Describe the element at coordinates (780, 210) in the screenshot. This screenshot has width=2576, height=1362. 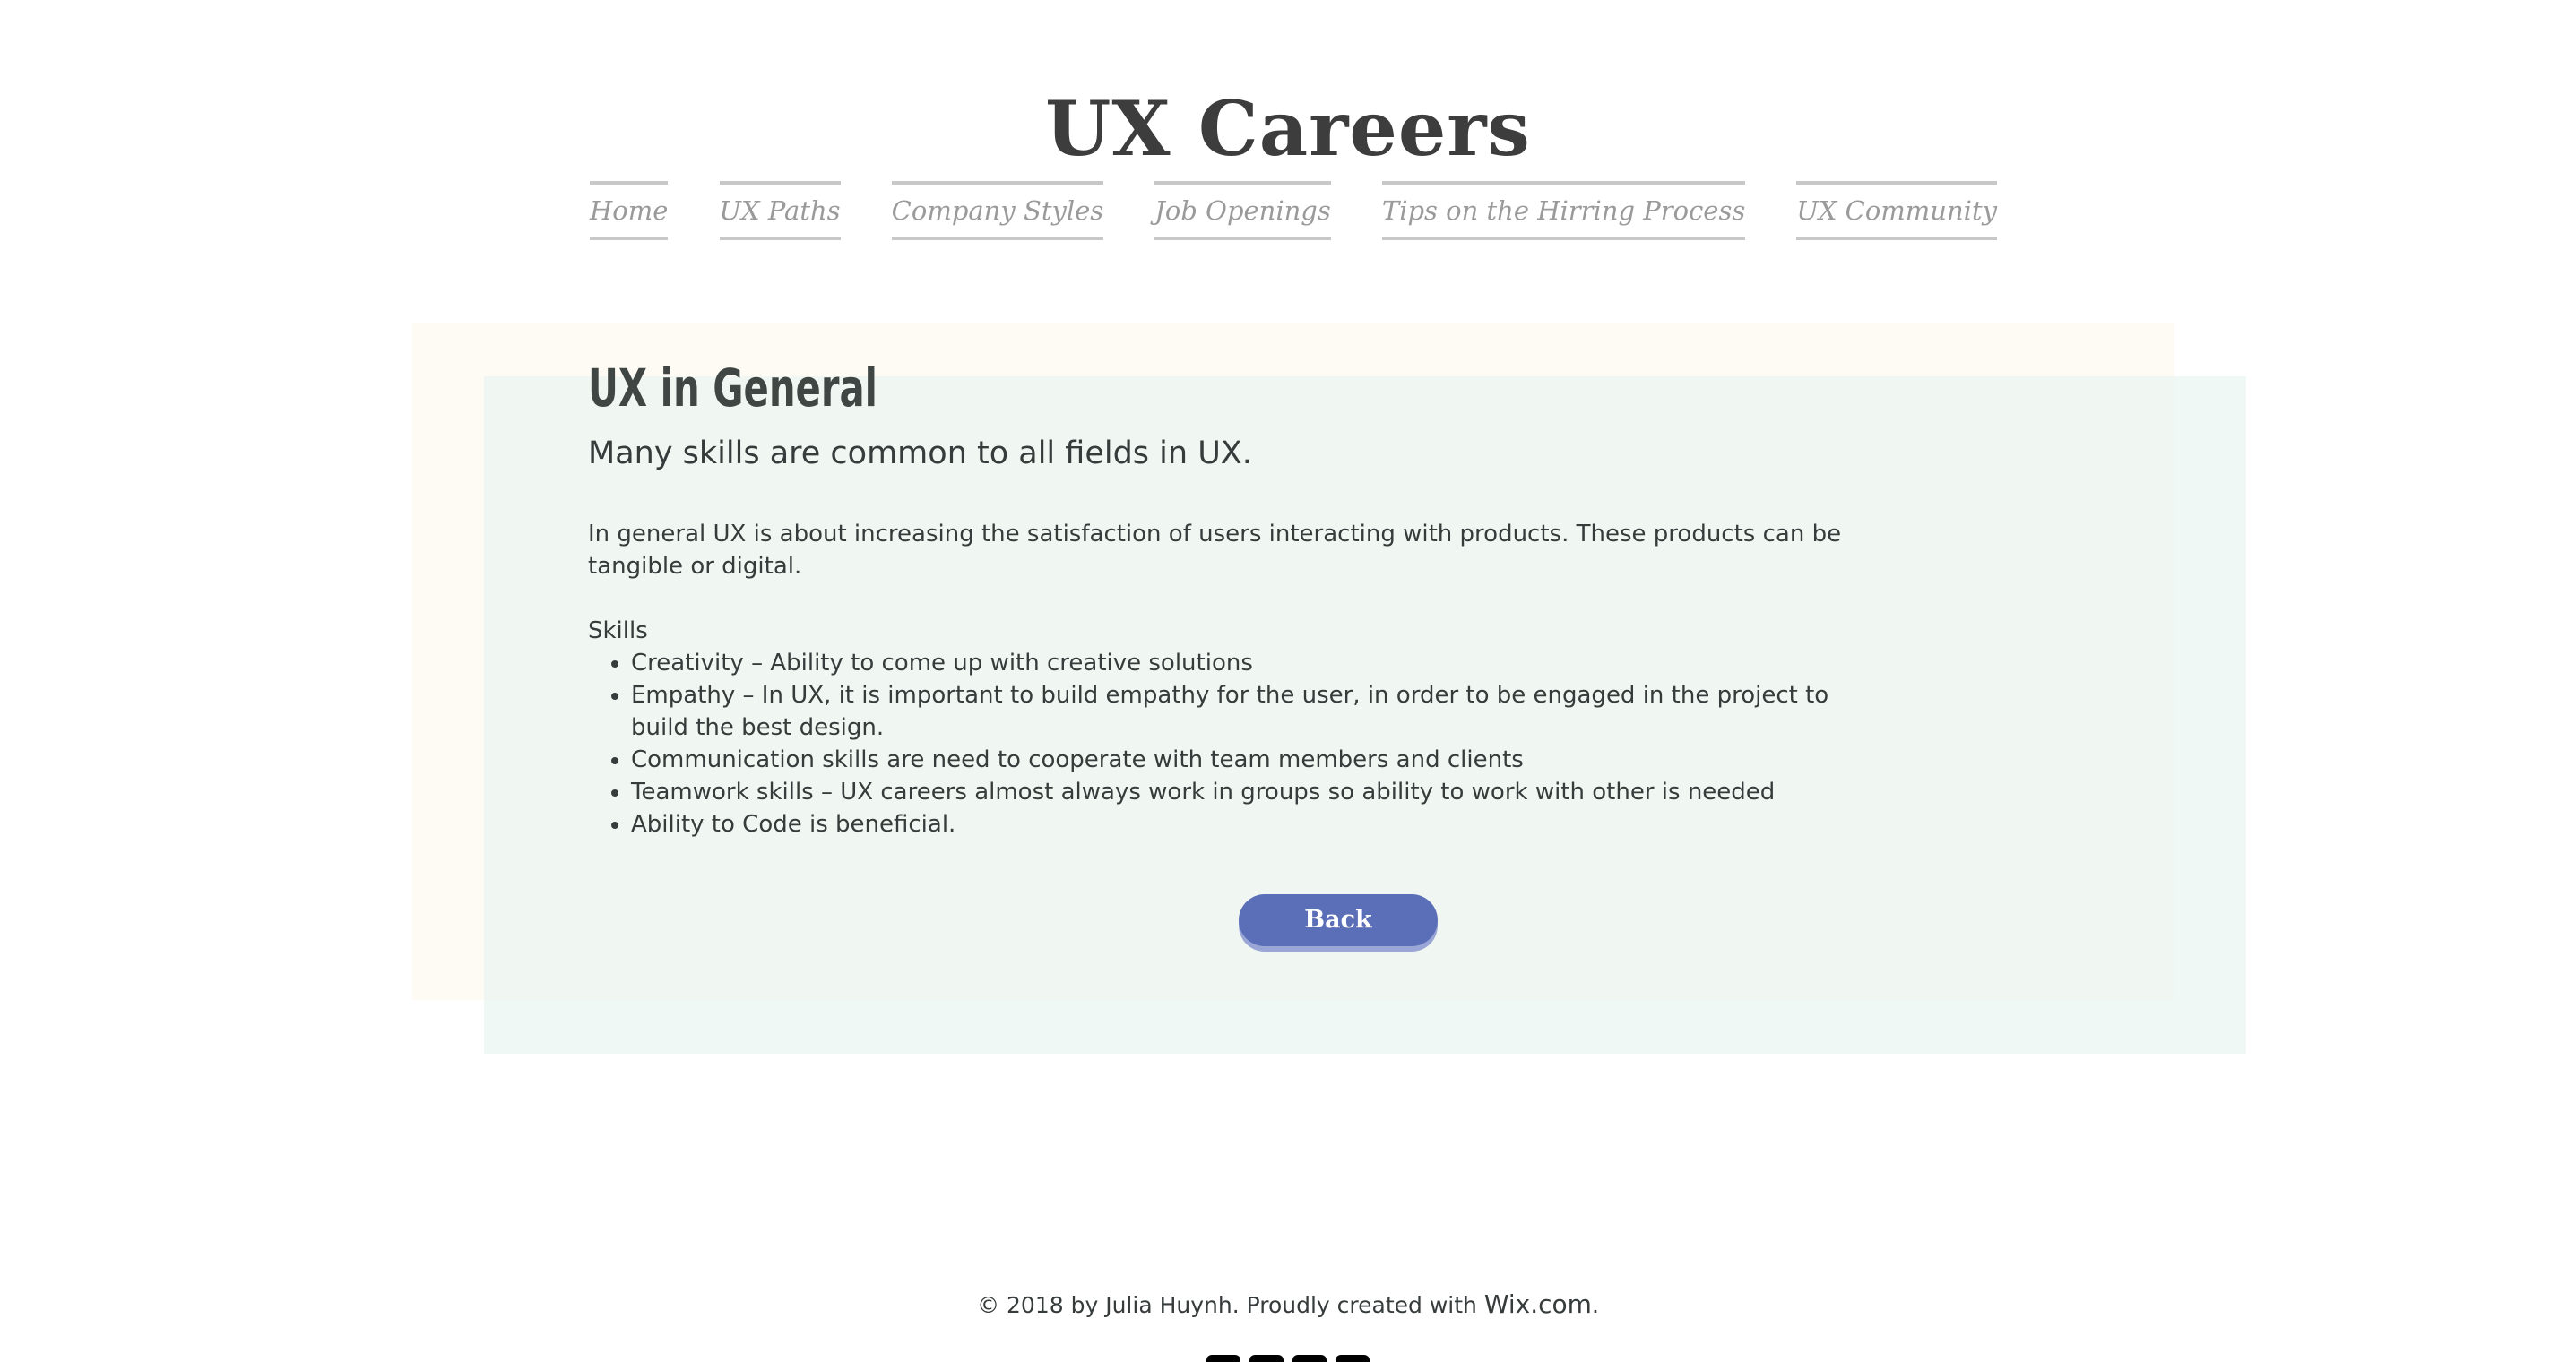
I see `nav-item-ux-paths: UX Paths` at that location.